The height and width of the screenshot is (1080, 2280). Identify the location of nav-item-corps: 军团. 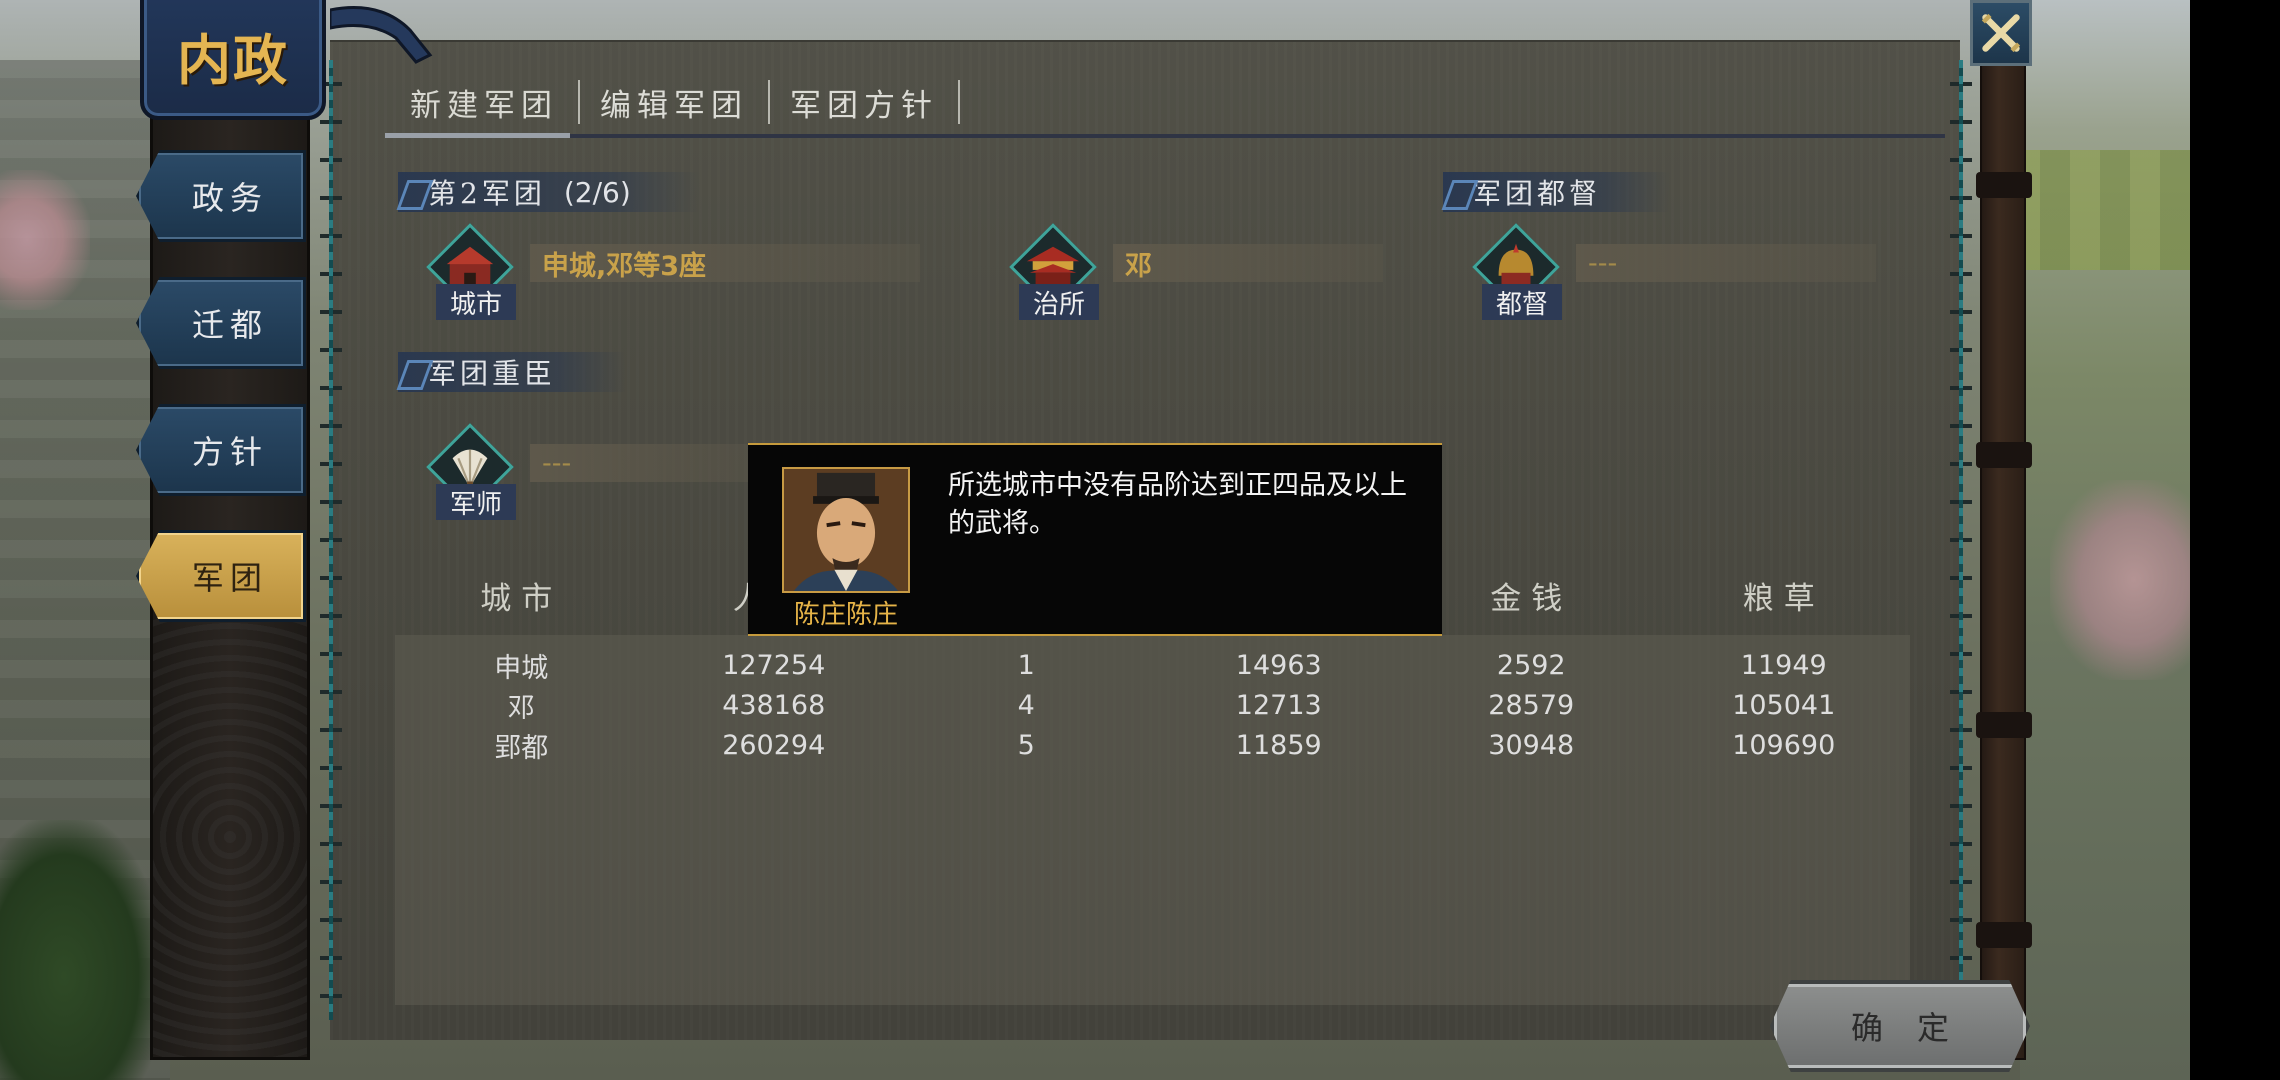
(221, 576).